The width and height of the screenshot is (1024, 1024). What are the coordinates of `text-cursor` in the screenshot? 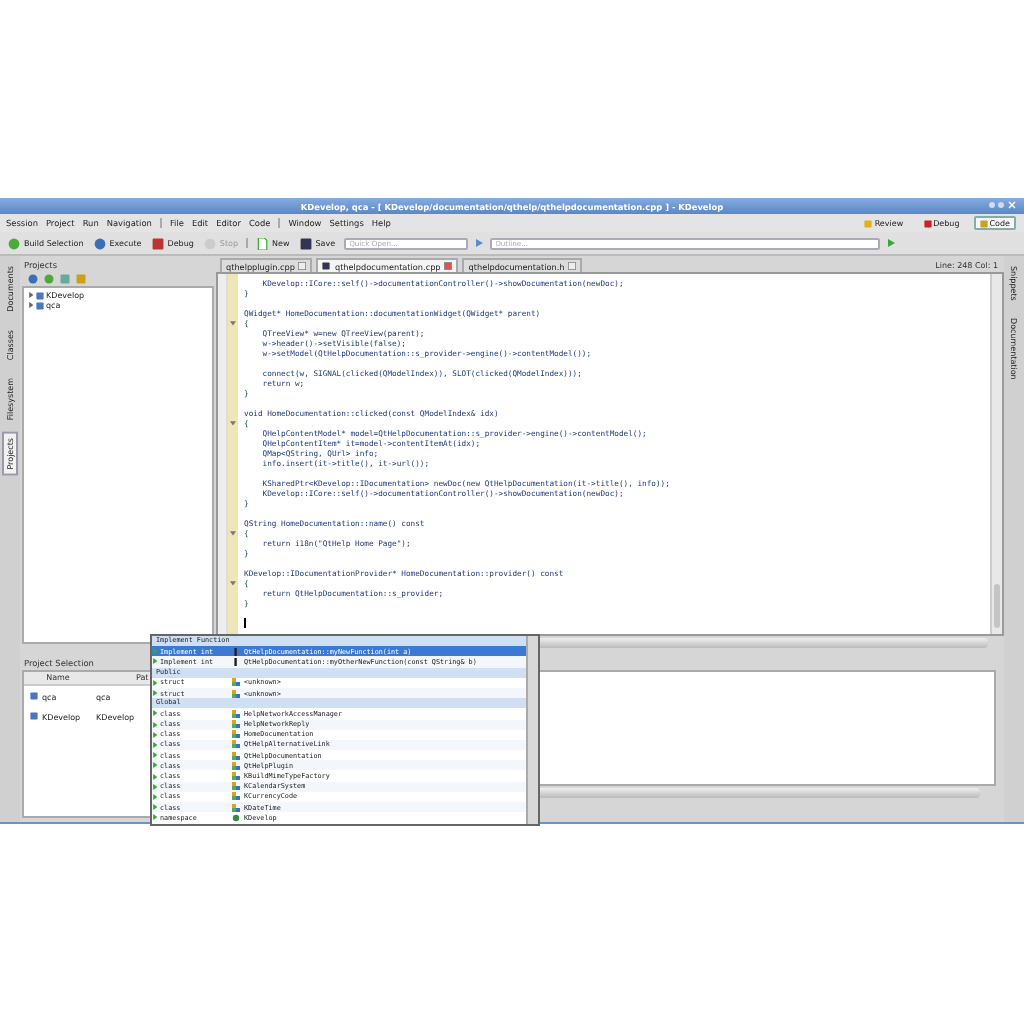 It's located at (245, 623).